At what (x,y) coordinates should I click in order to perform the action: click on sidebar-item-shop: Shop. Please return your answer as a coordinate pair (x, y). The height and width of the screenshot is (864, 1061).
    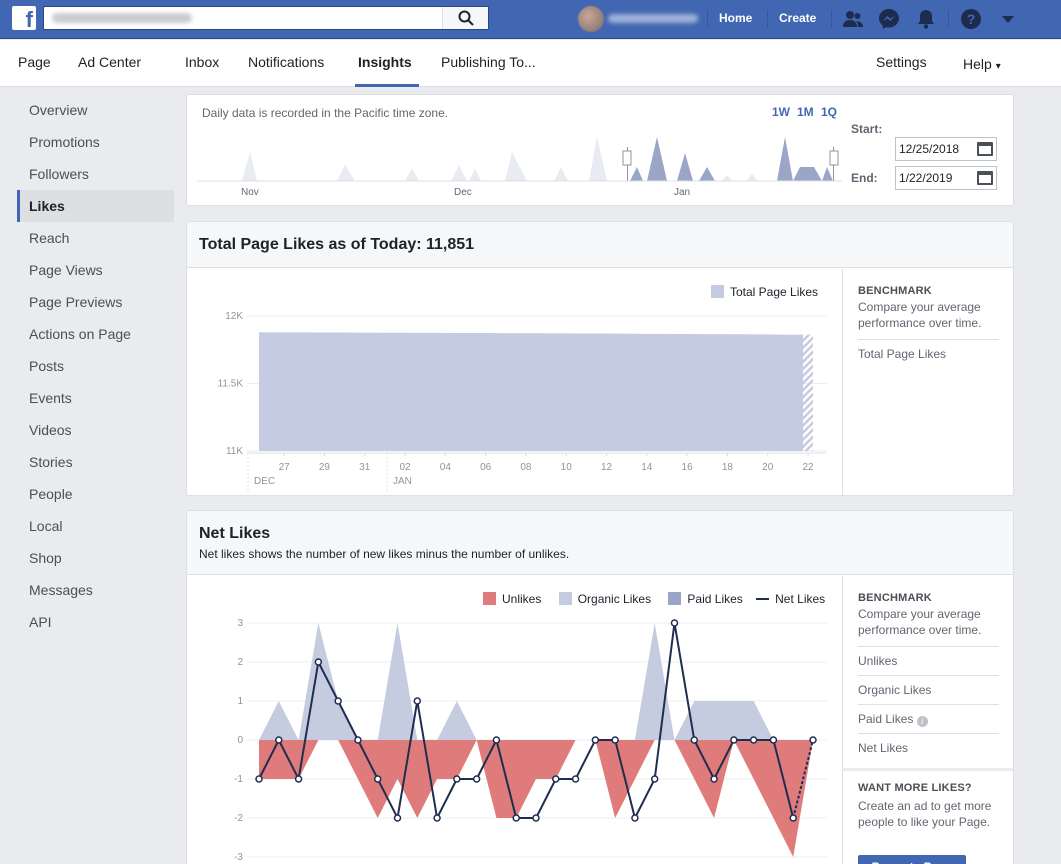
    Looking at the image, I should click on (95, 558).